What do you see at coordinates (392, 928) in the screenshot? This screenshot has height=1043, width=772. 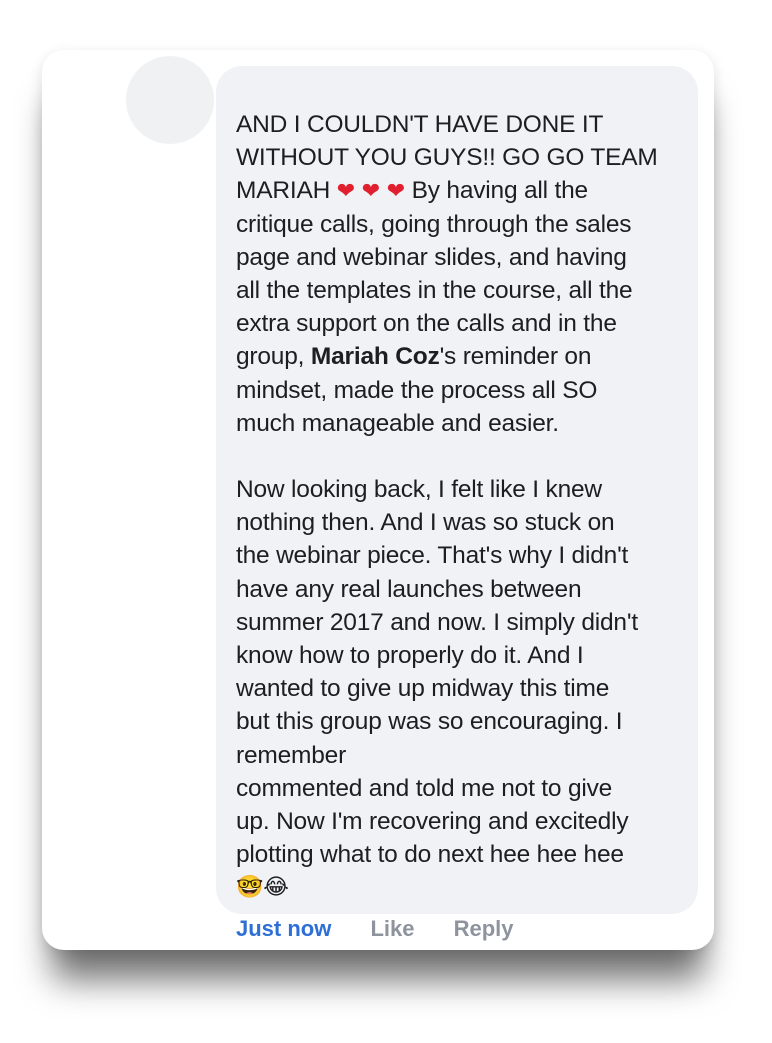 I see `like-button: Like` at bounding box center [392, 928].